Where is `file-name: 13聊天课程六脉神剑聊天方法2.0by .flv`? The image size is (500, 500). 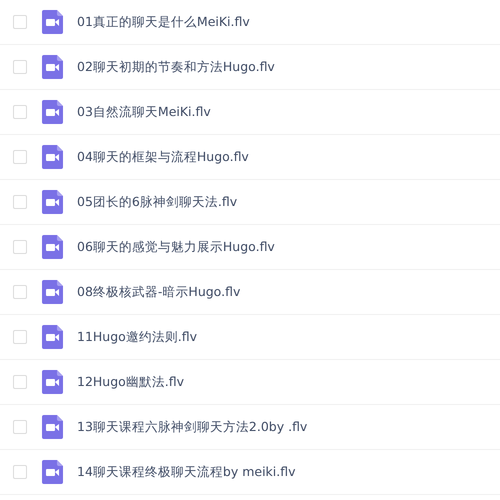
file-name: 13聊天课程六脉神剑聊天方法2.0by .flv is located at coordinates (192, 427).